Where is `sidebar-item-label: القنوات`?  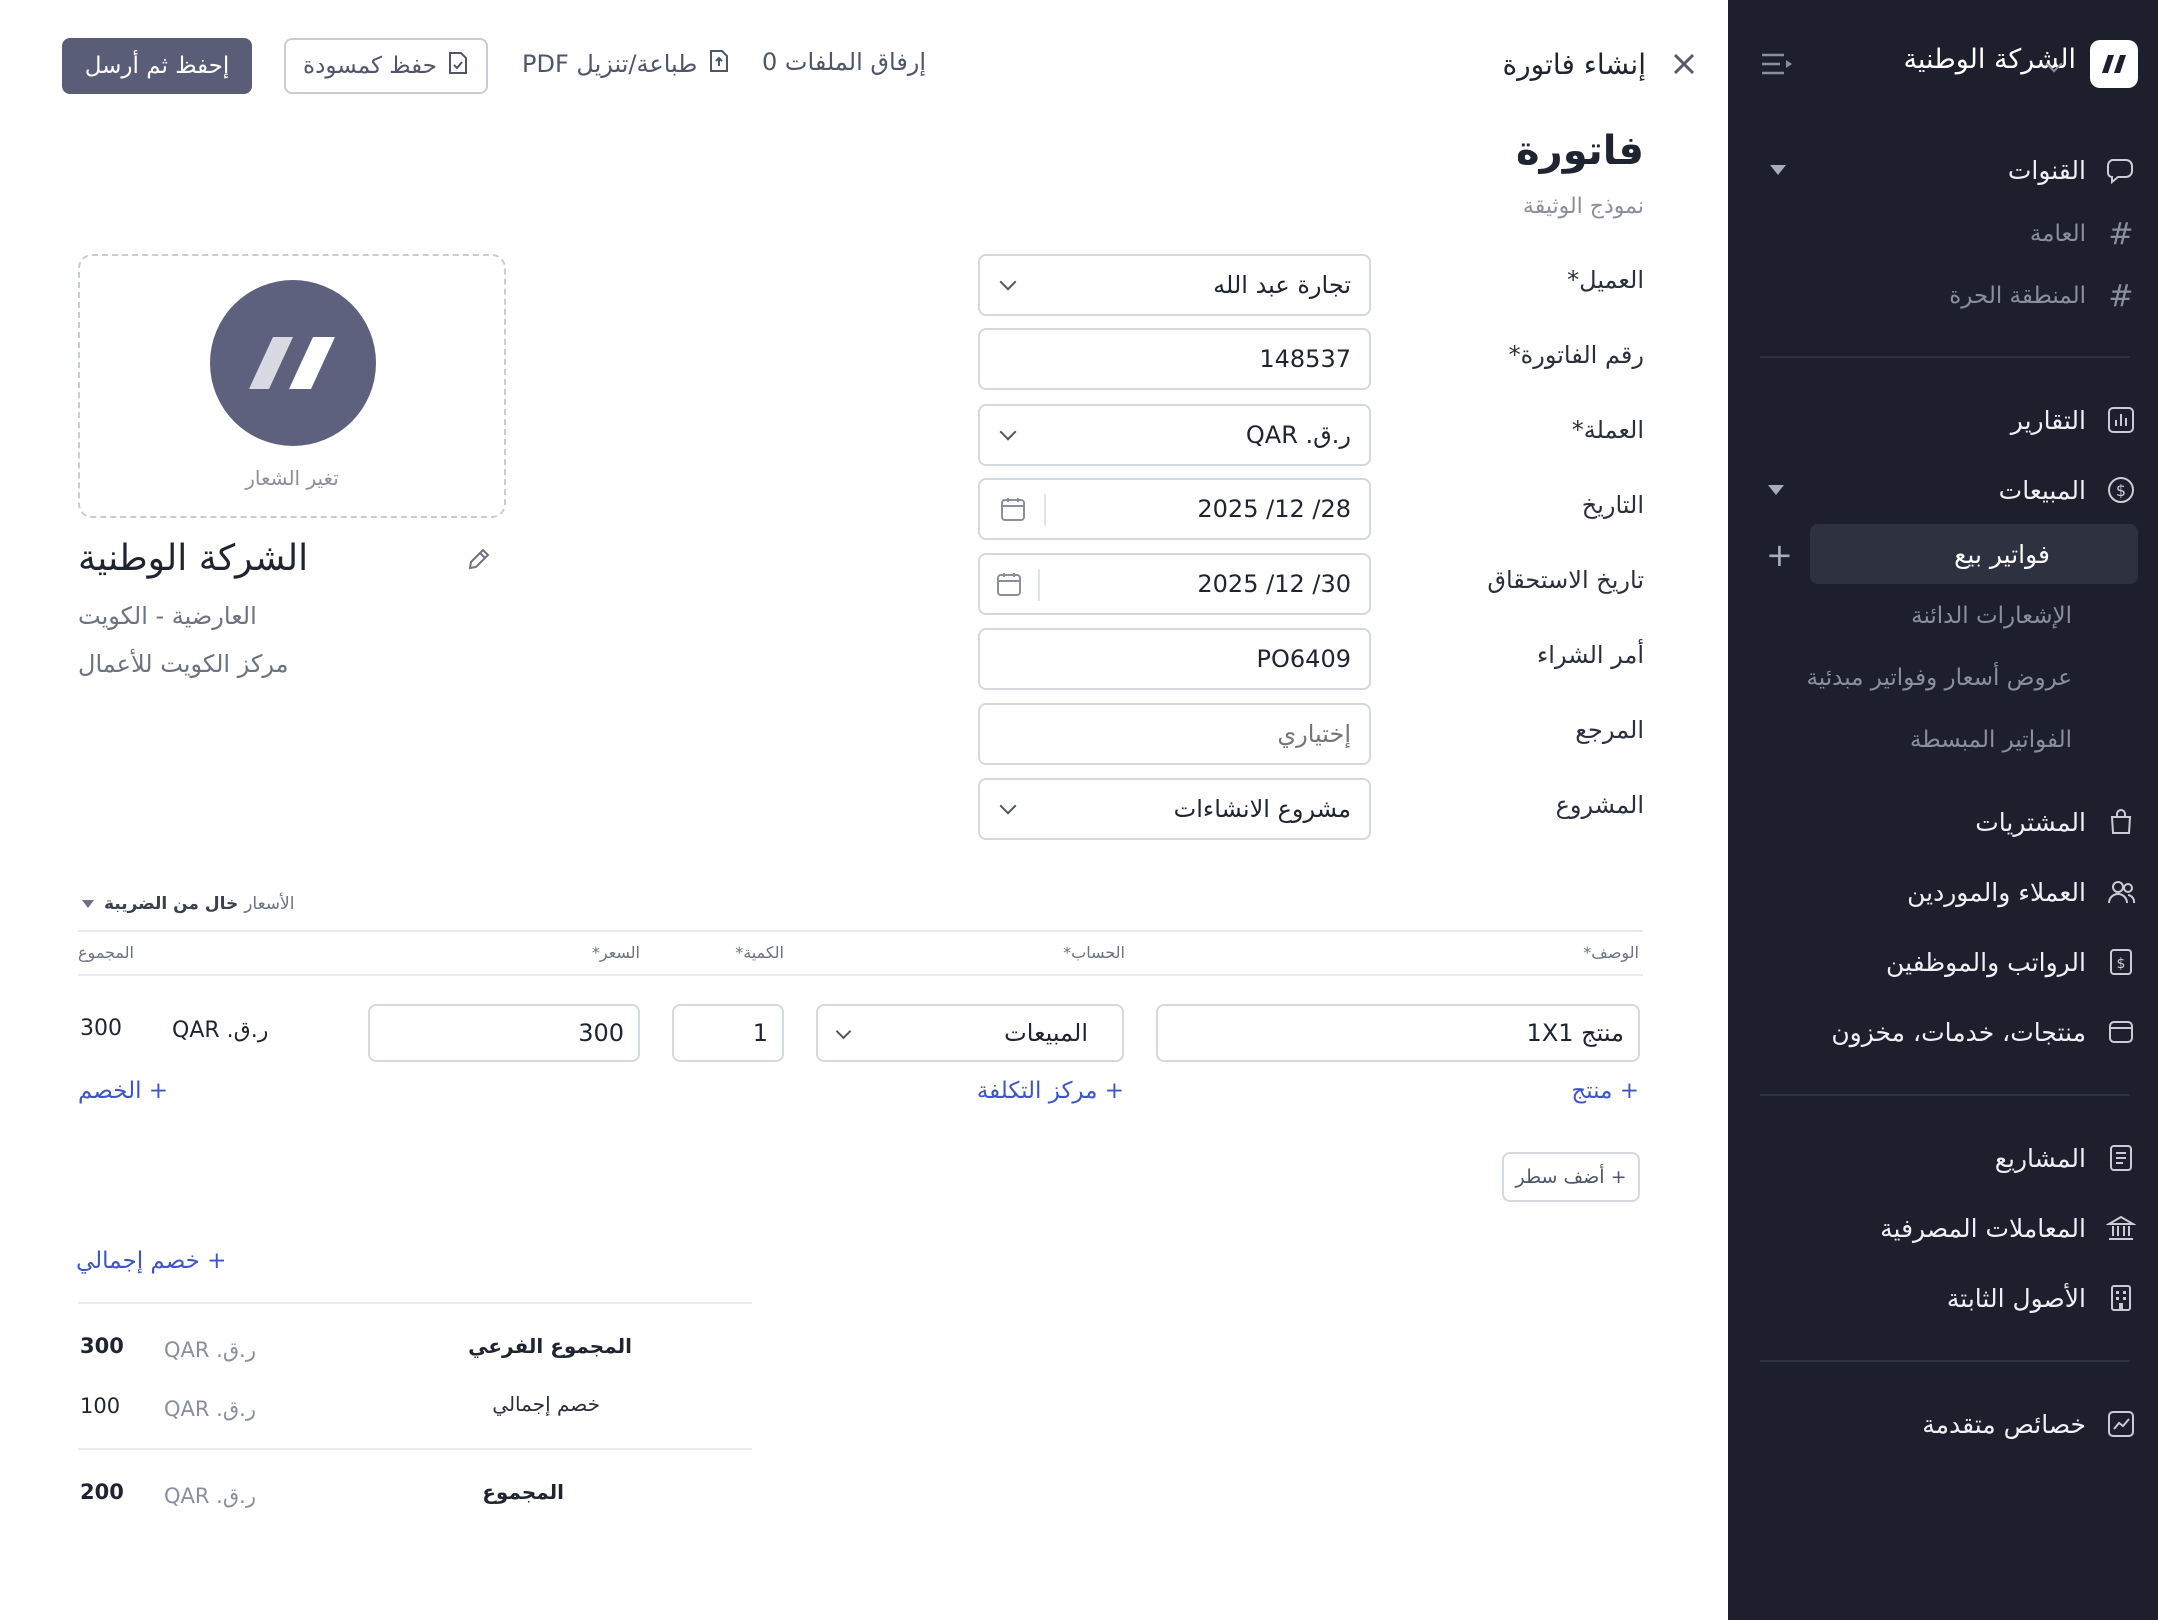
sidebar-item-label: القنوات is located at coordinates (2046, 170).